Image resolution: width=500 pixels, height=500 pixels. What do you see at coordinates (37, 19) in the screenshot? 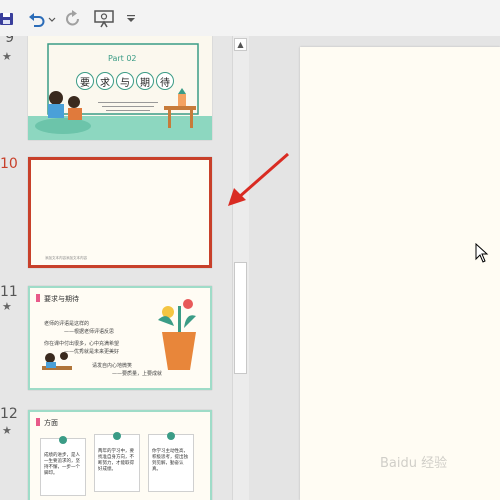
I see `undo-icon` at bounding box center [37, 19].